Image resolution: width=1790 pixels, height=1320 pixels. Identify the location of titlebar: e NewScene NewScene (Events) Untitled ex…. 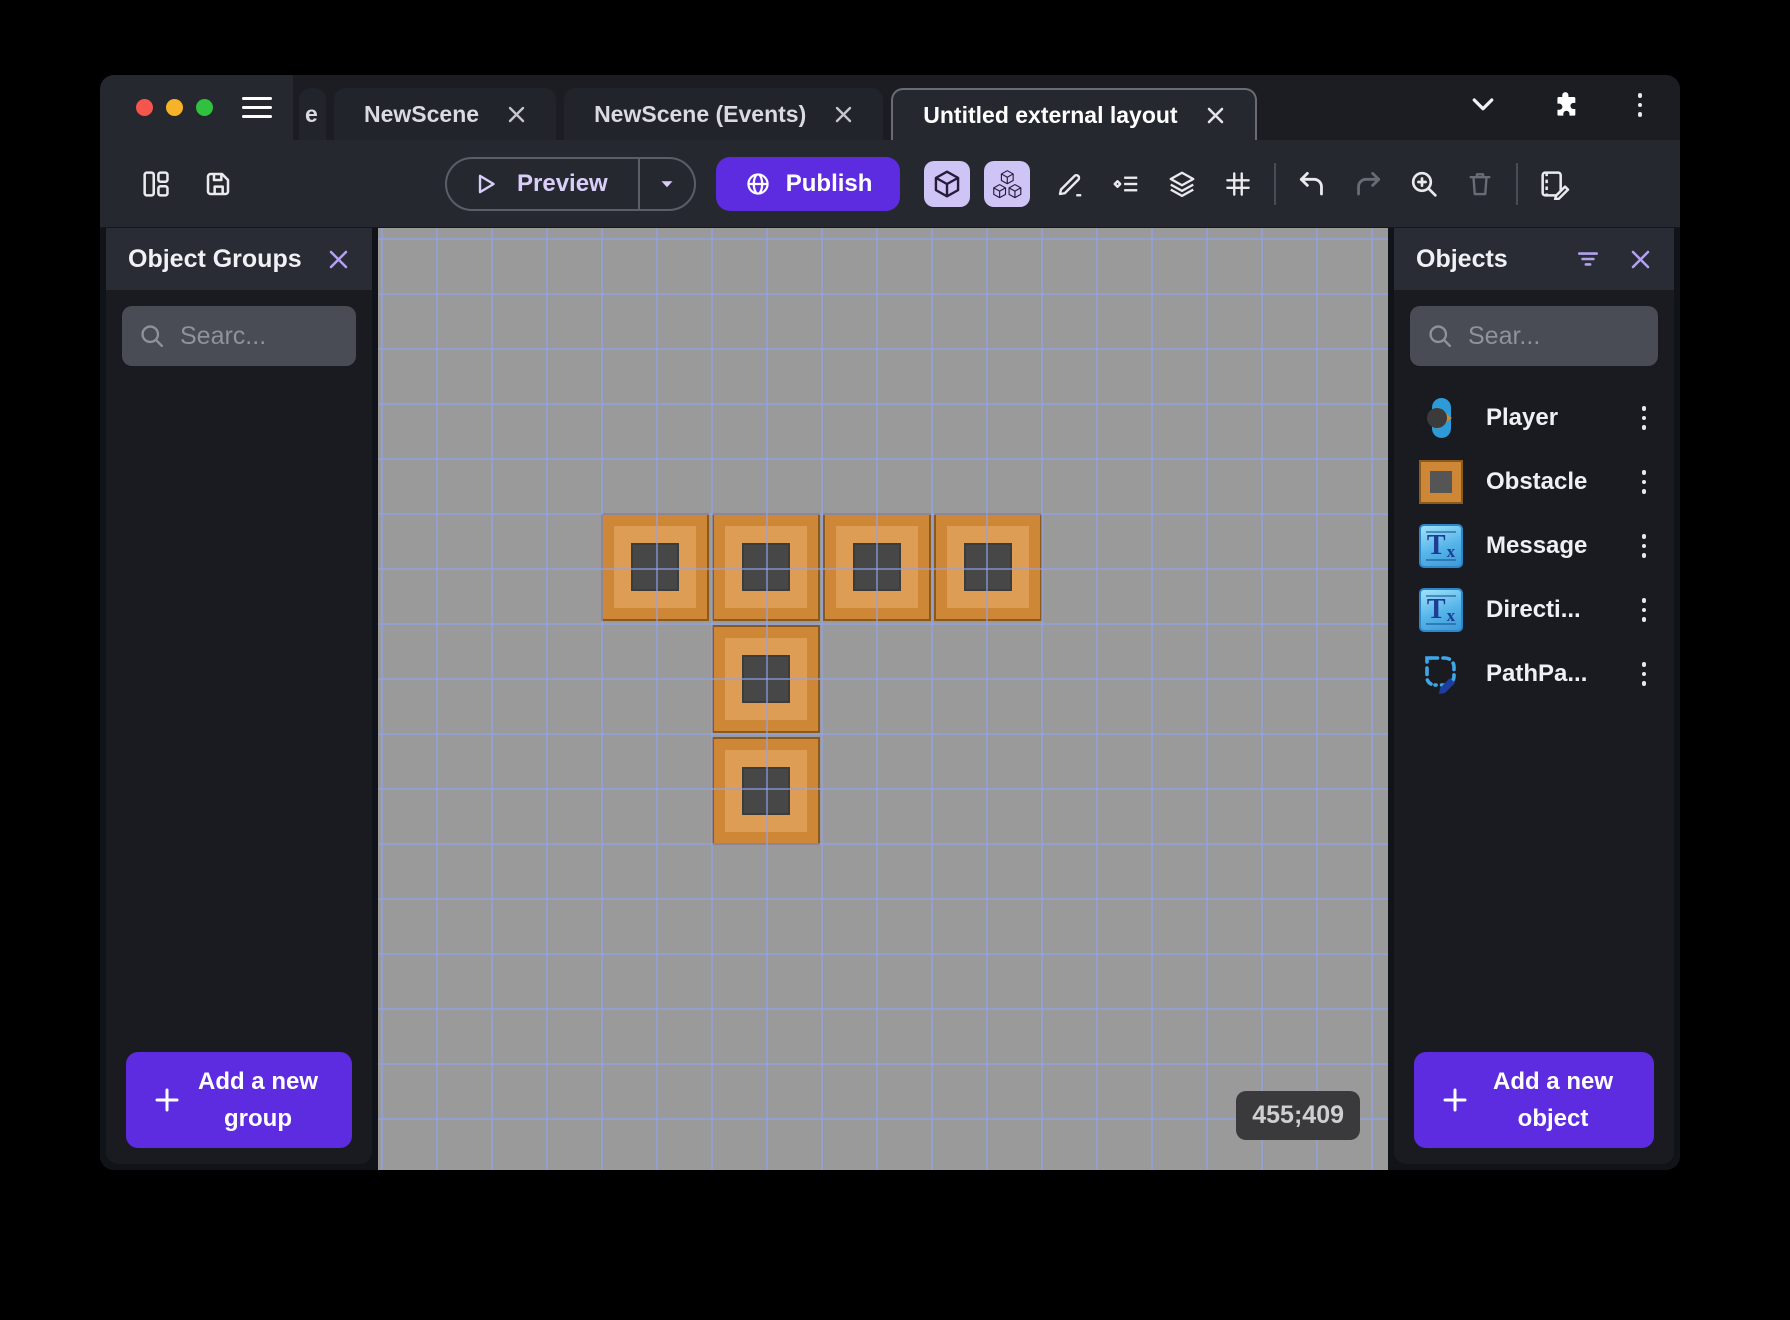
(890, 107).